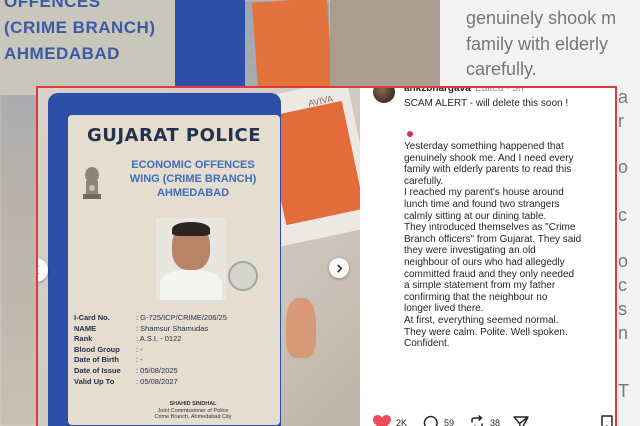 The image size is (640, 426). What do you see at coordinates (496, 90) in the screenshot?
I see `post-edited-time: · Edited · 3h` at bounding box center [496, 90].